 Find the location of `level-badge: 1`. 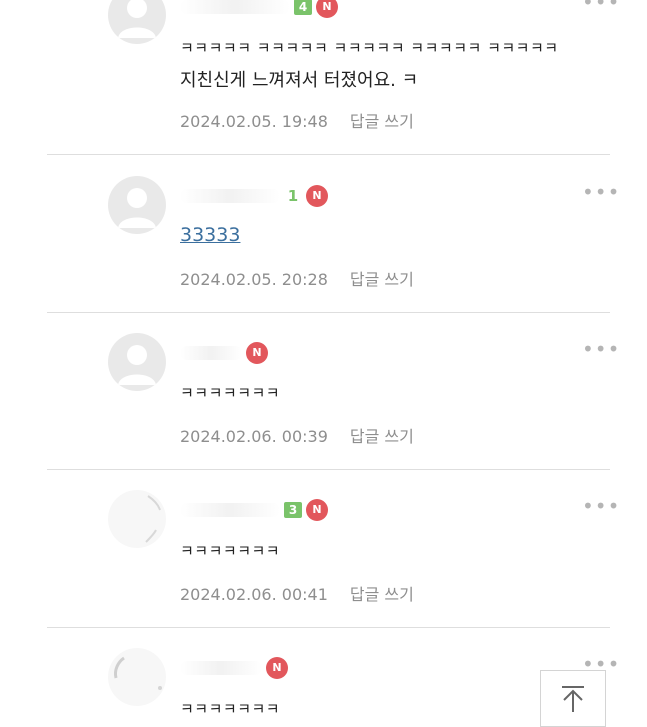

level-badge: 1 is located at coordinates (293, 196).